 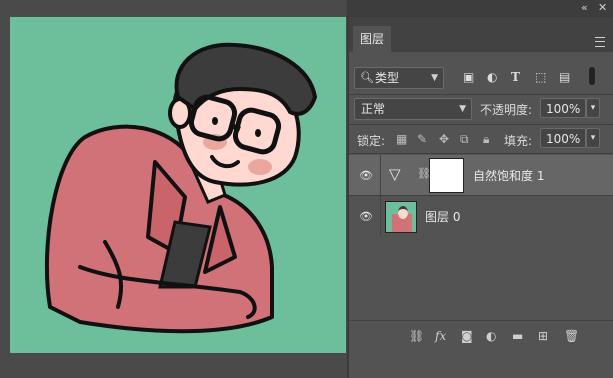 I want to click on layer-thumbnail, so click(x=401, y=217).